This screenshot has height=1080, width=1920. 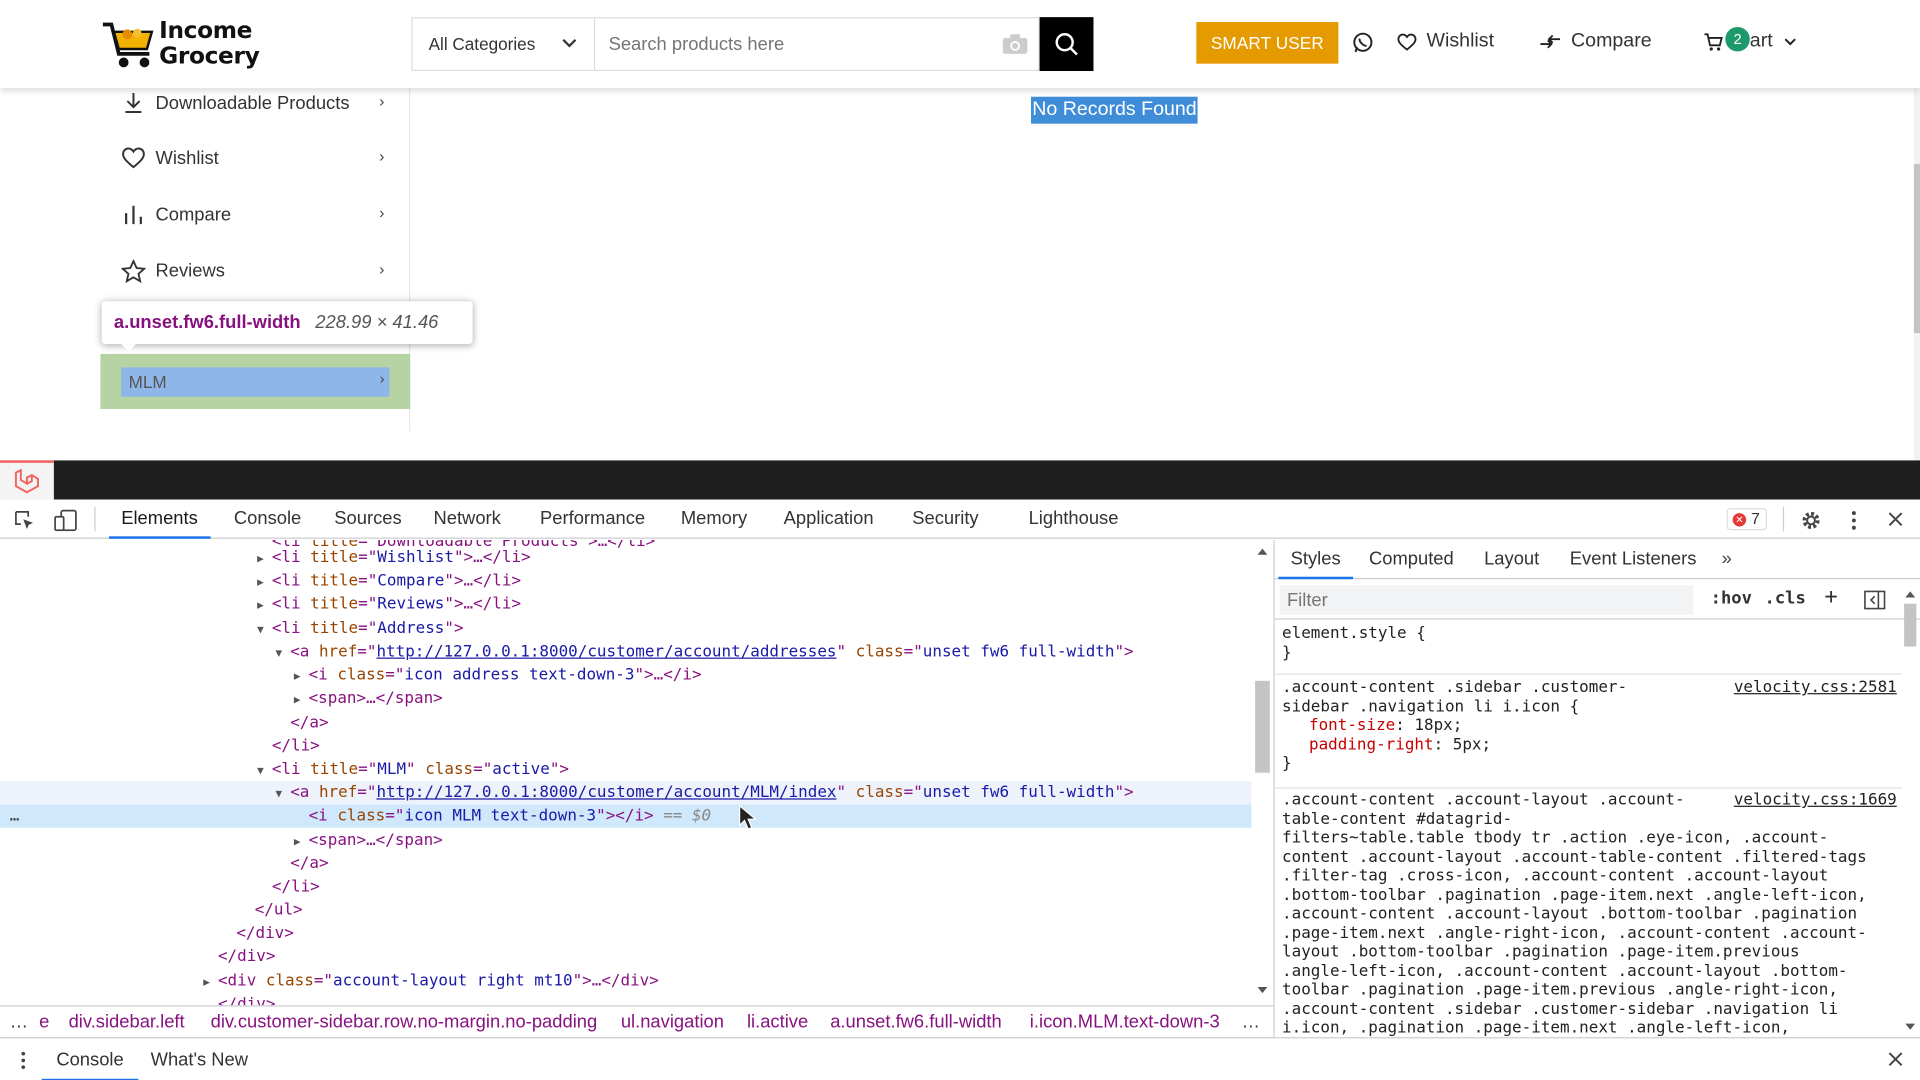 What do you see at coordinates (1267, 43) in the screenshot?
I see `smart-user-button: SMART USER` at bounding box center [1267, 43].